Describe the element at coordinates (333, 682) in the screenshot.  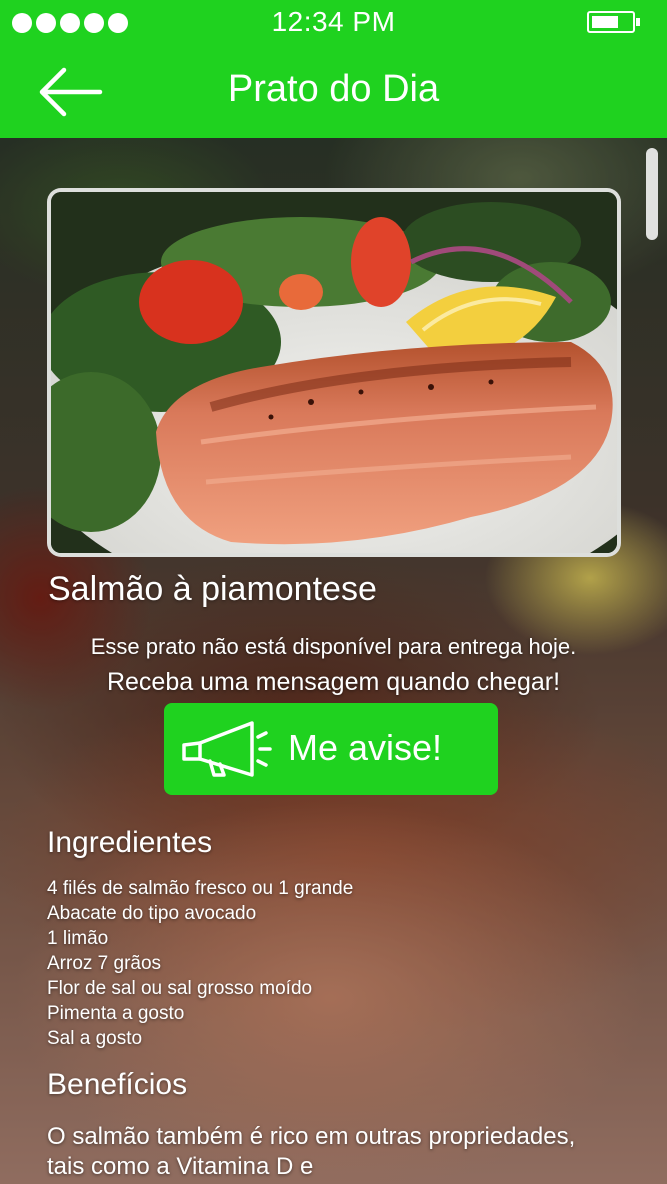
I see `availability-line-2: Receba uma mensagem quando chegar!` at that location.